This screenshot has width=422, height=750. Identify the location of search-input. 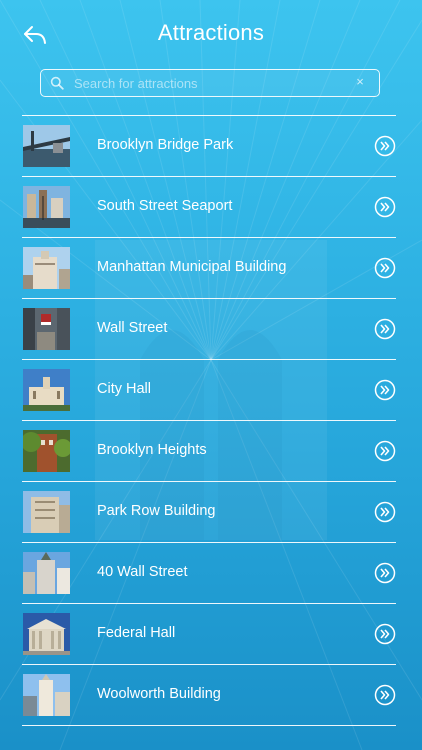
(209, 83).